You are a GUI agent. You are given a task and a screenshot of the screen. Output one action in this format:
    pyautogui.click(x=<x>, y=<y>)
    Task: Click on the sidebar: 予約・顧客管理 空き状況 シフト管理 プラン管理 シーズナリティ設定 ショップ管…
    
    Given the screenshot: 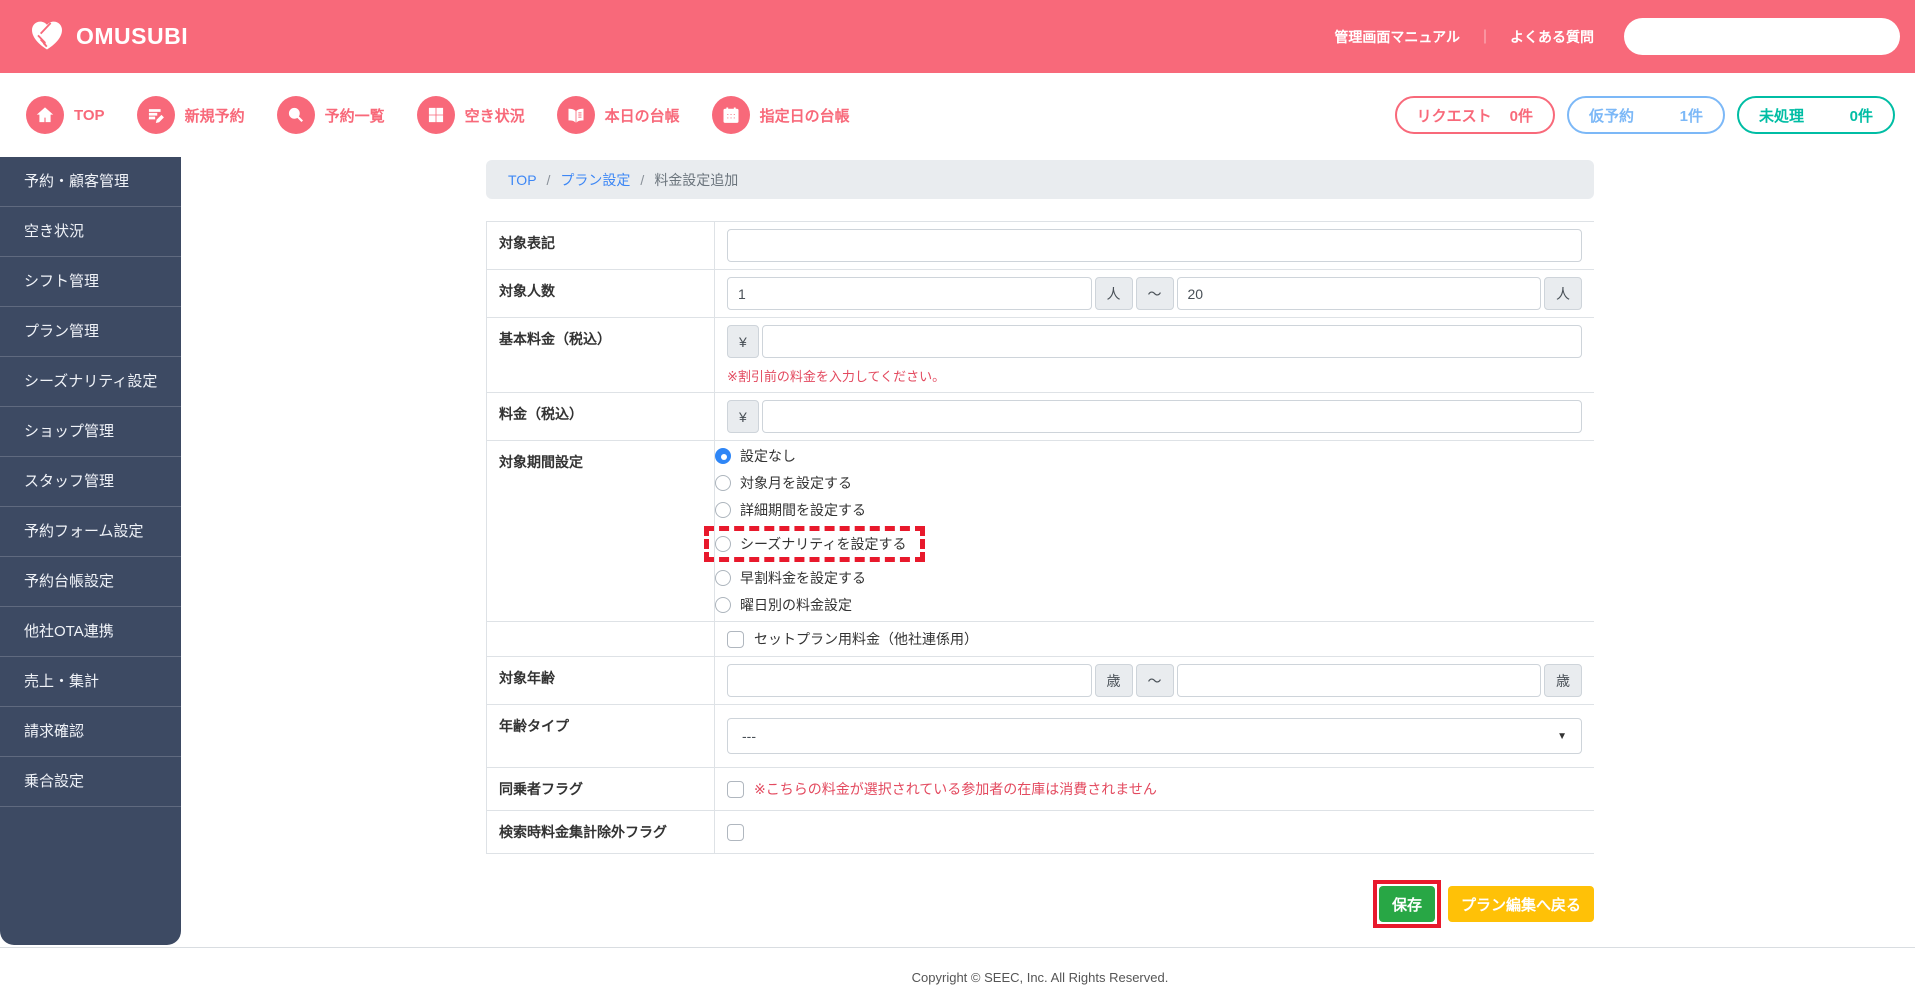 What is the action you would take?
    pyautogui.click(x=90, y=551)
    